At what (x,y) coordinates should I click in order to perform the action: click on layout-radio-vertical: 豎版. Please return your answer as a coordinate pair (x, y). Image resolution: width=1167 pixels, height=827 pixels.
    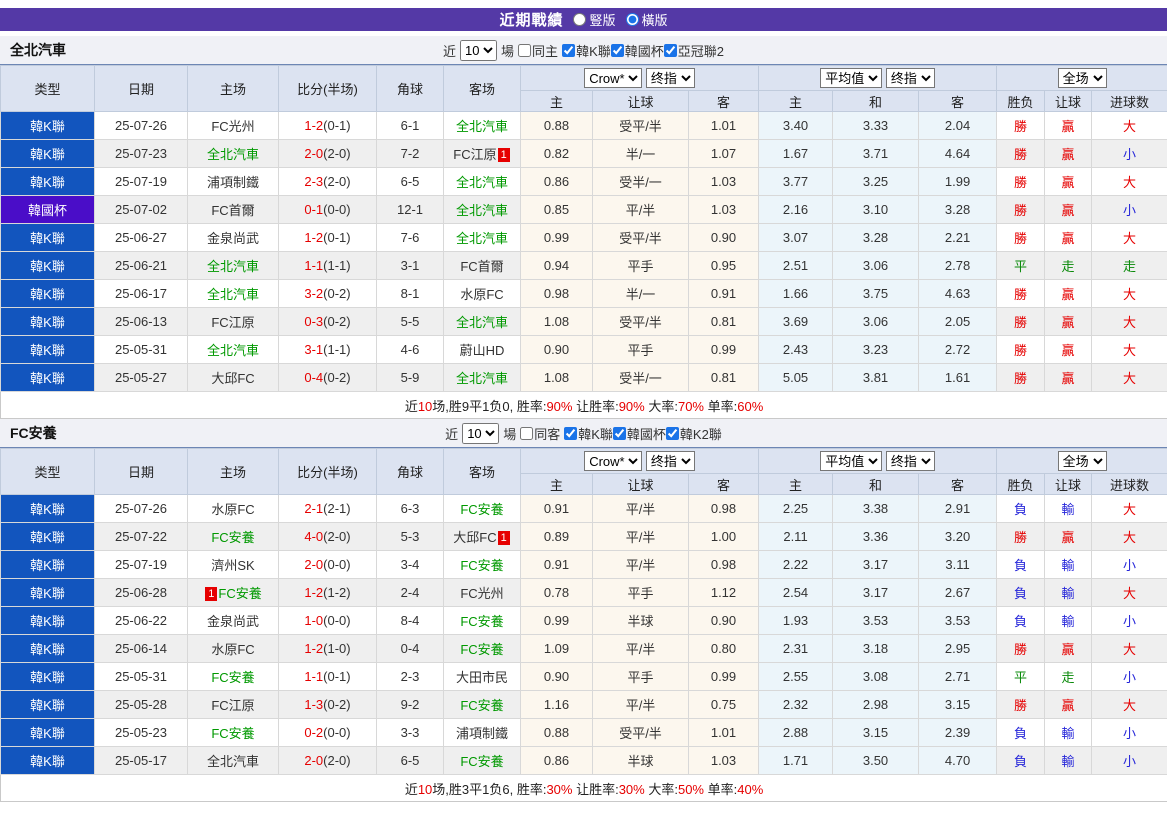
    Looking at the image, I should click on (594, 19).